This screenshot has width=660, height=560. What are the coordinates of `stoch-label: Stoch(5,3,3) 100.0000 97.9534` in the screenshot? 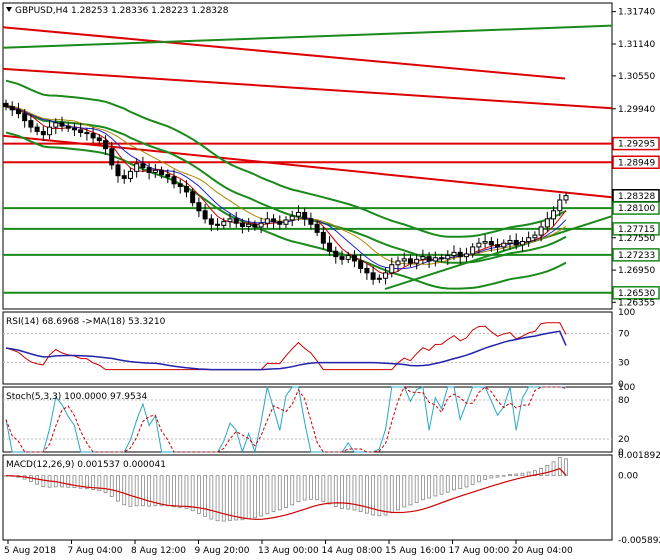 It's located at (76, 397).